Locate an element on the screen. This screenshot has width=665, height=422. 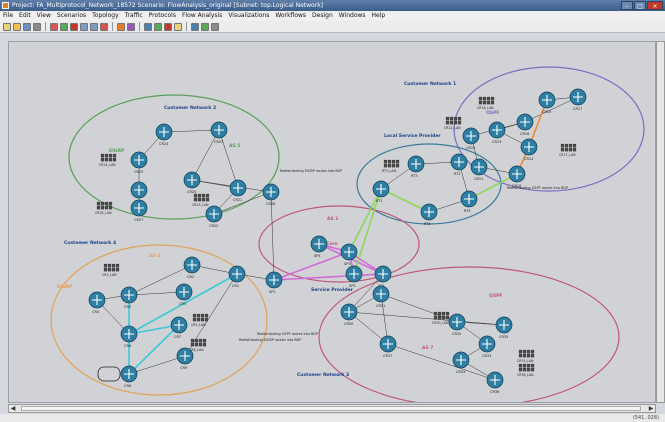
router-label: RT4 is located at coordinates (427, 224).